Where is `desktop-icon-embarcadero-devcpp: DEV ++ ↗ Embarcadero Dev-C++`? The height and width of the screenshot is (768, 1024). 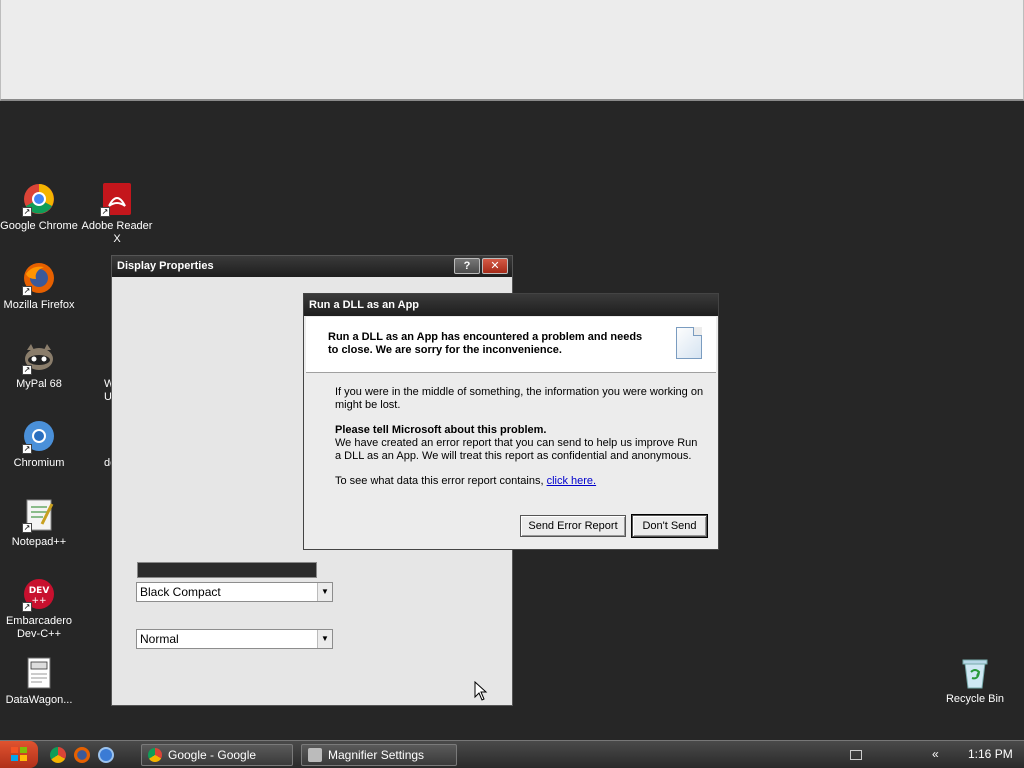 desktop-icon-embarcadero-devcpp: DEV ++ ↗ Embarcadero Dev-C++ is located at coordinates (39, 609).